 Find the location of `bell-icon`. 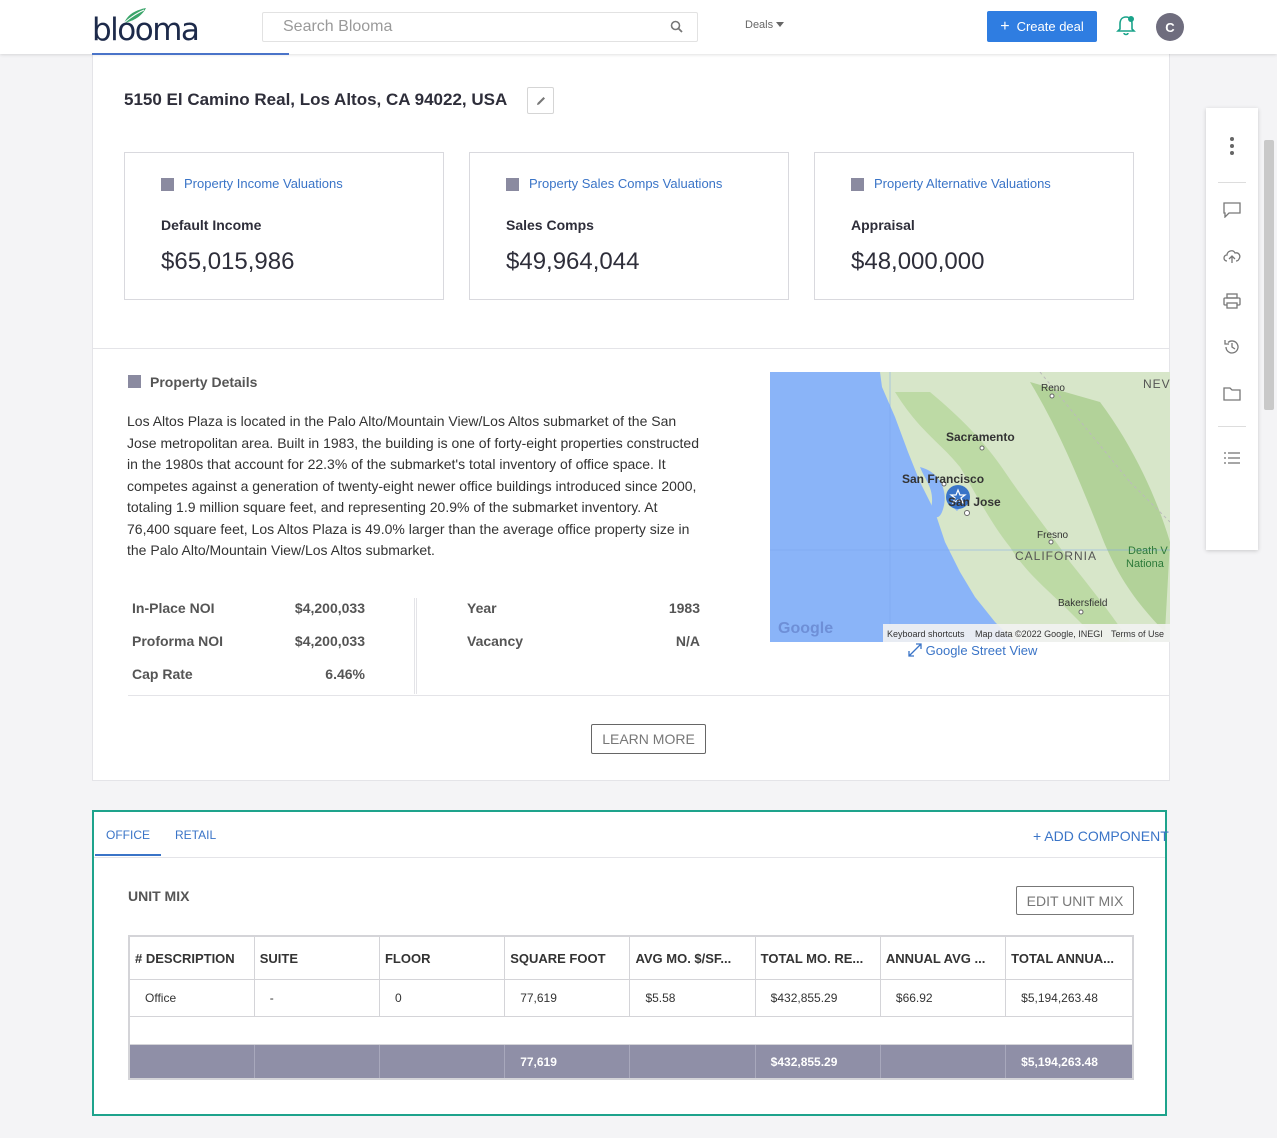

bell-icon is located at coordinates (1126, 26).